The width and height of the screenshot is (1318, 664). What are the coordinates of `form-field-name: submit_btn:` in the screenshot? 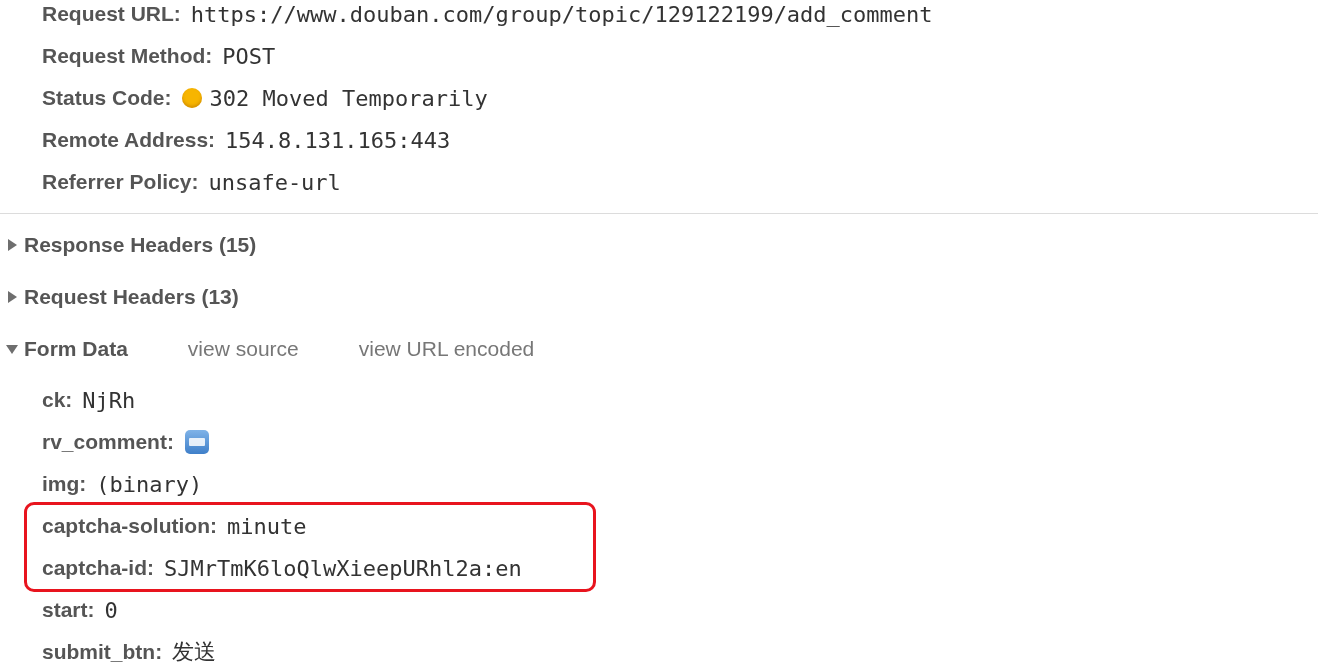 It's located at (102, 652).